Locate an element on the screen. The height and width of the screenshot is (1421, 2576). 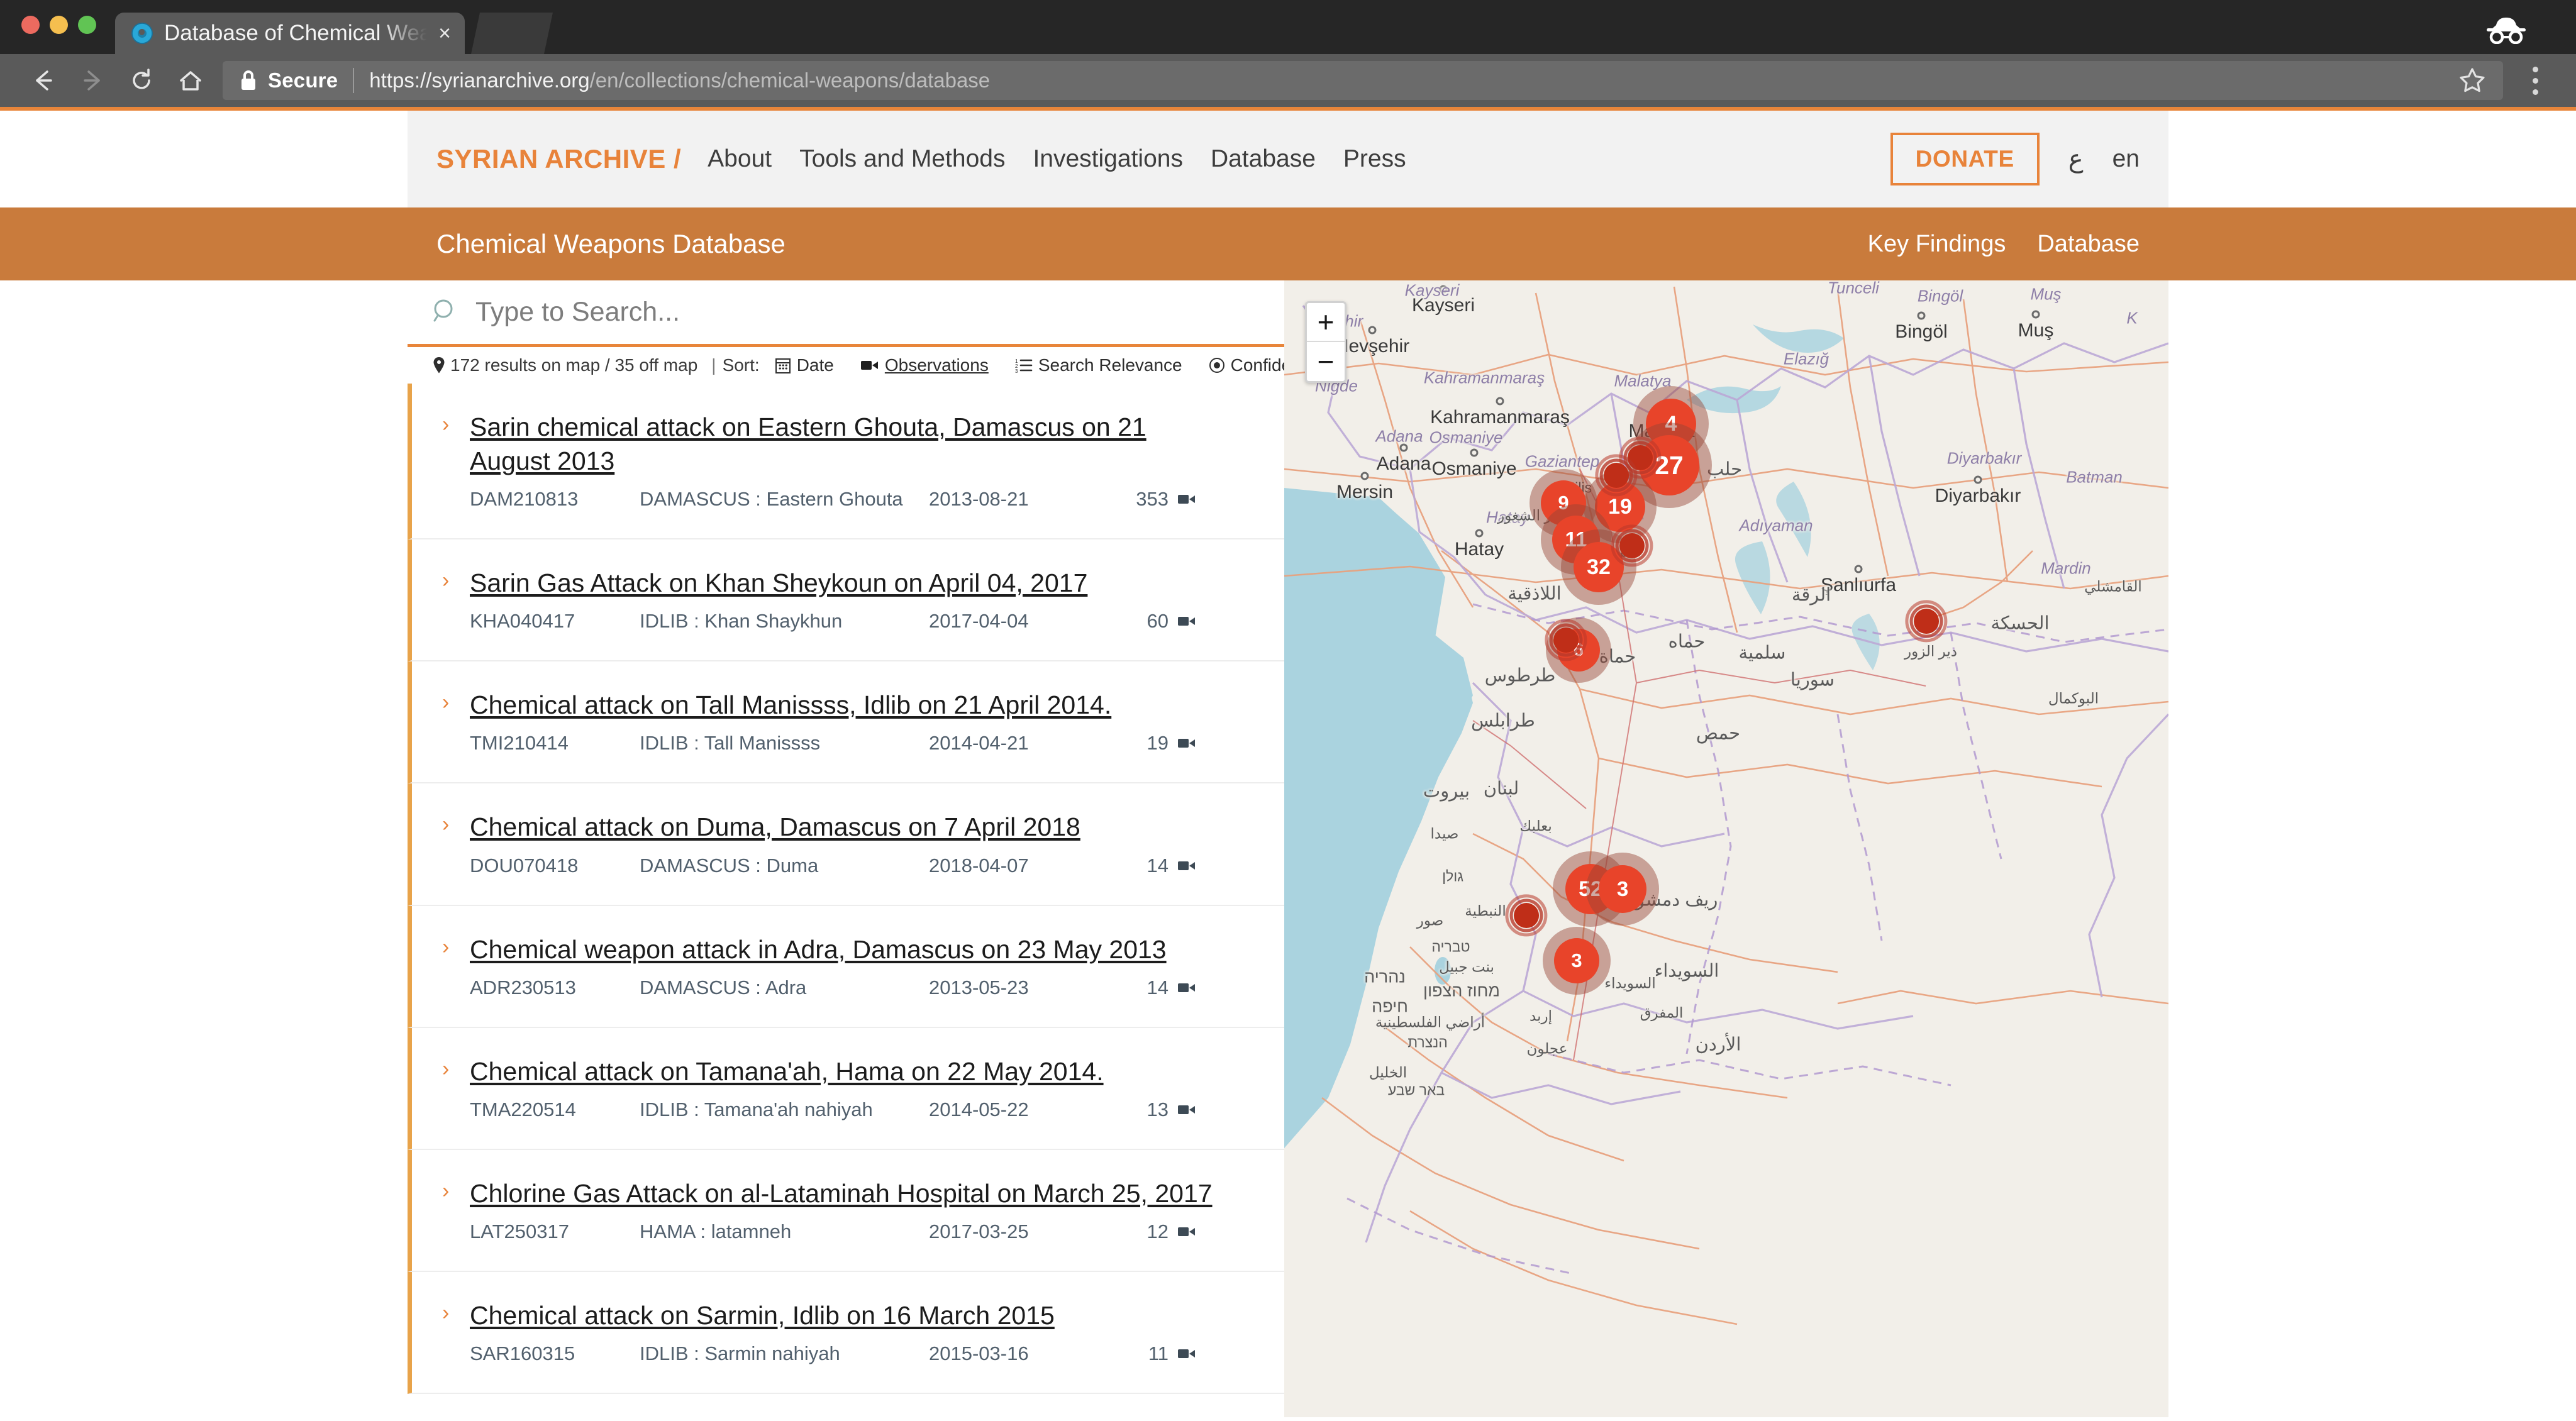
zoom-in-button: + is located at coordinates (1326, 322).